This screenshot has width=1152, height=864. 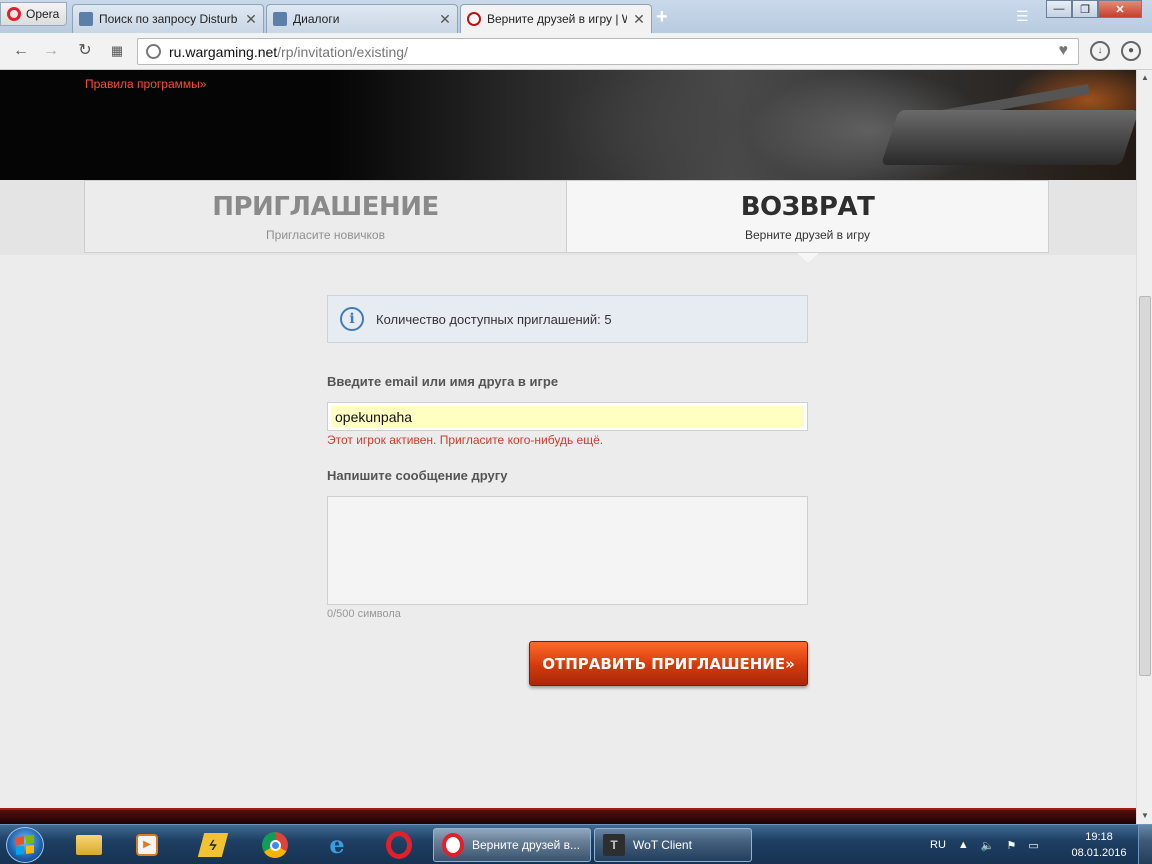 I want to click on browser-tab-dialogs: Диалоги ✕, so click(x=362, y=18).